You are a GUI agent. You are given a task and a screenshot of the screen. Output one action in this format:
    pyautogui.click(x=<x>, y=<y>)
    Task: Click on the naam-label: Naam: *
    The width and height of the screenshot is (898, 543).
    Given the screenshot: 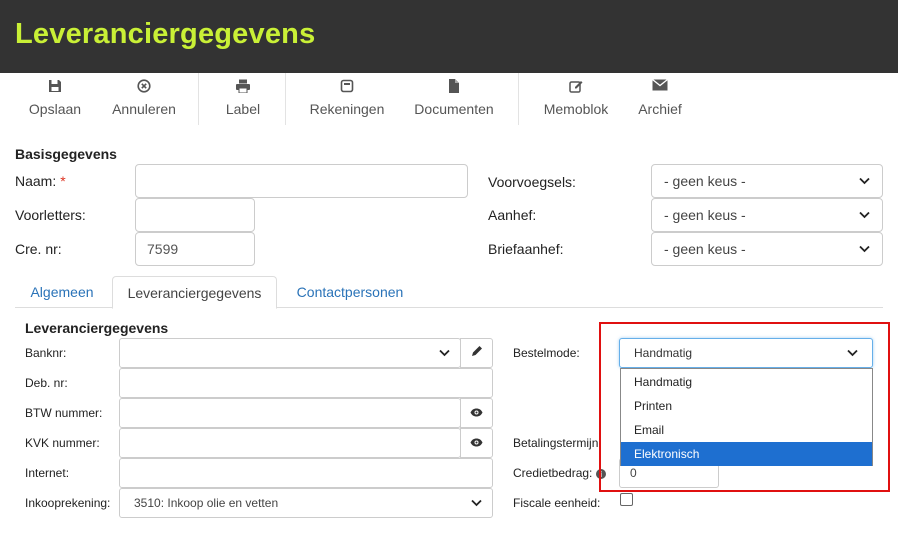 What is the action you would take?
    pyautogui.click(x=40, y=181)
    